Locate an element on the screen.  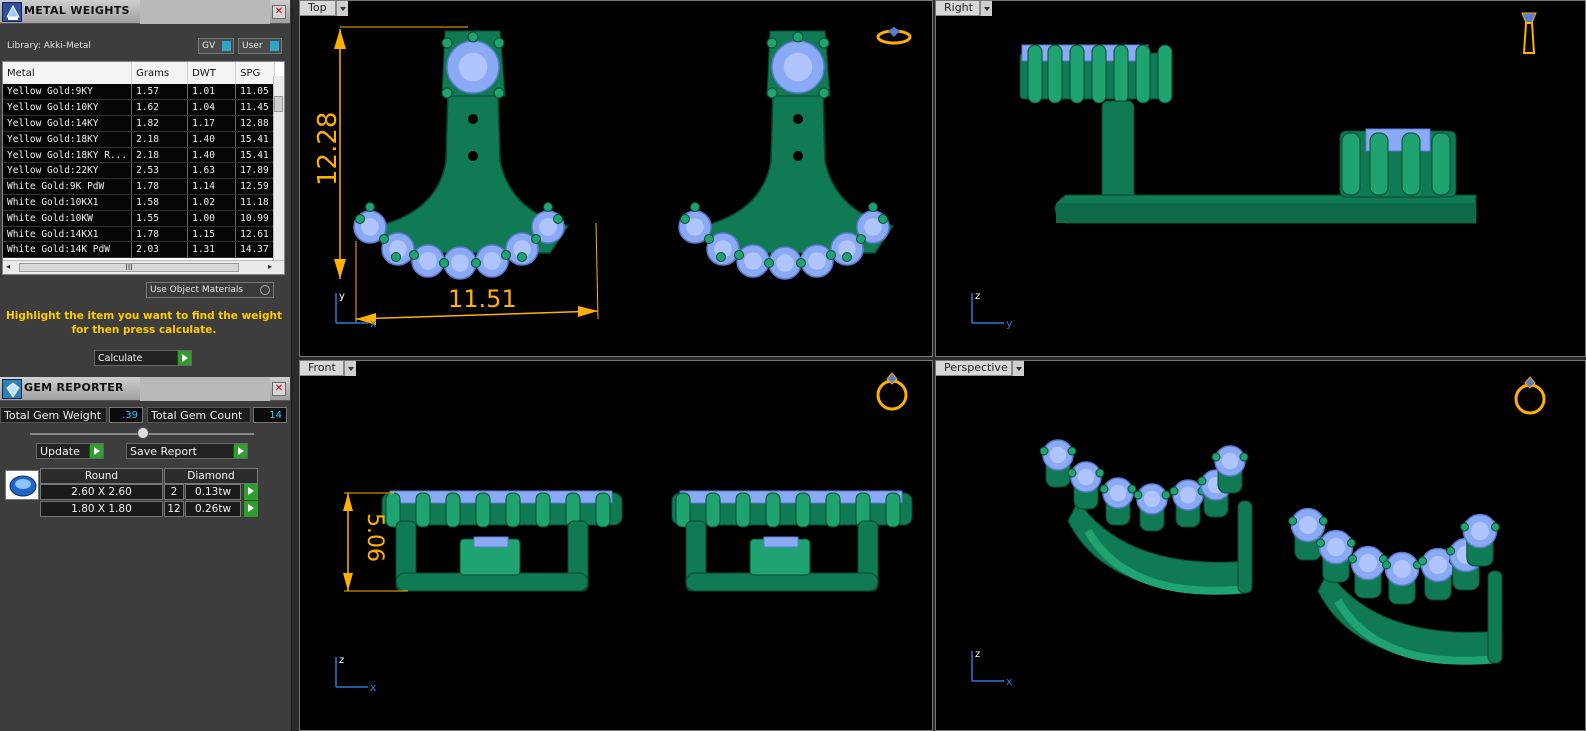
metal-table-row: Yellow Gold:18KY 2.18 1.40 15.41 is located at coordinates (139, 139).